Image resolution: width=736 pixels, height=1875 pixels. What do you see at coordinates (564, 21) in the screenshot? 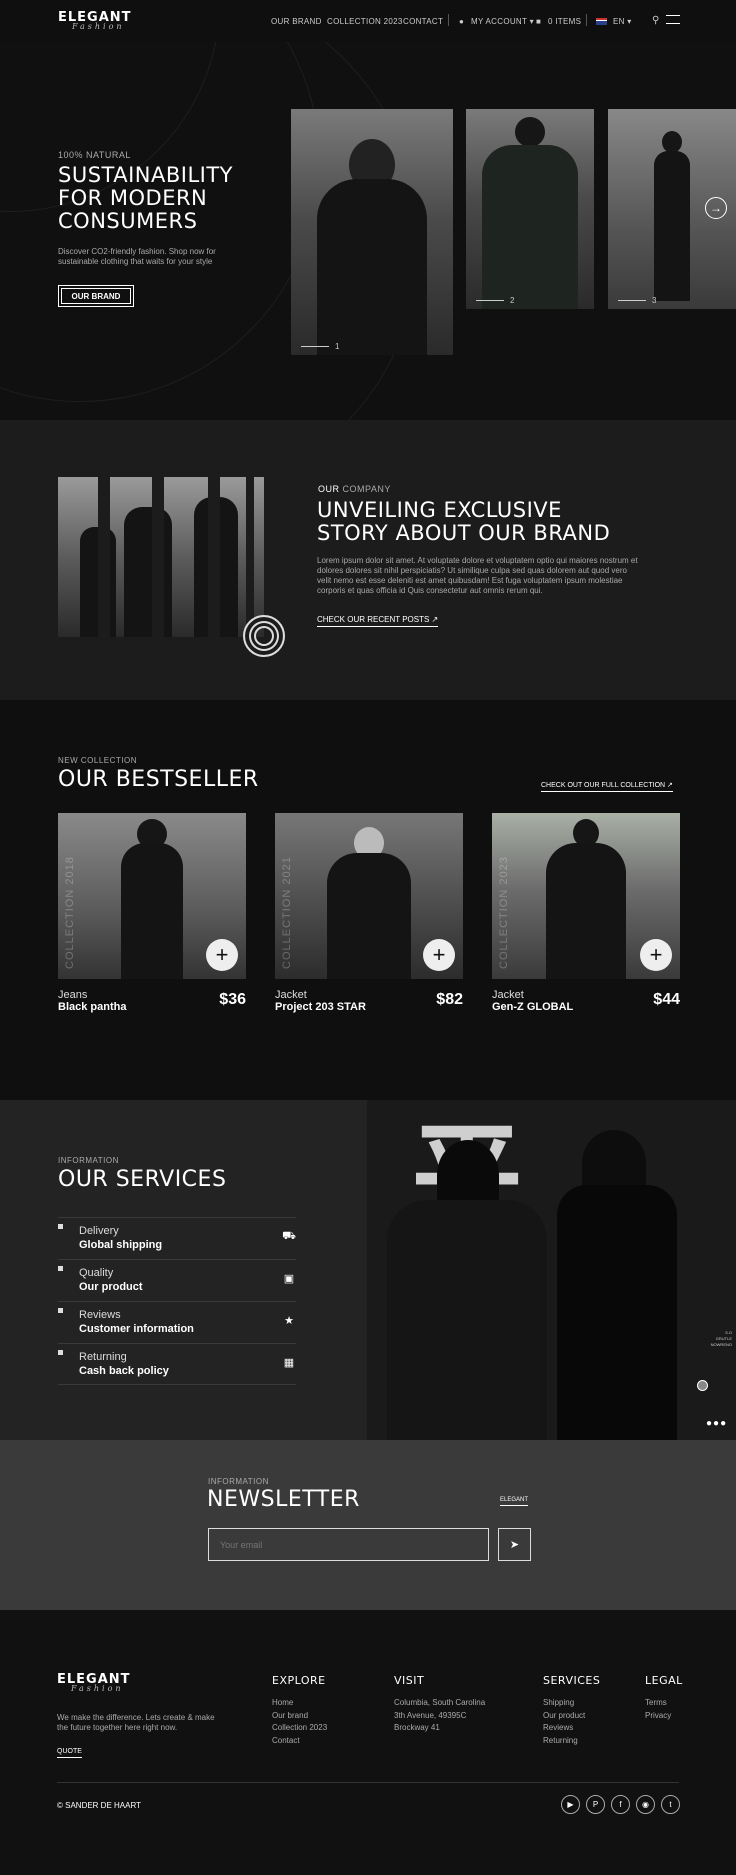
I see `cart-link: 0 ITEMS` at bounding box center [564, 21].